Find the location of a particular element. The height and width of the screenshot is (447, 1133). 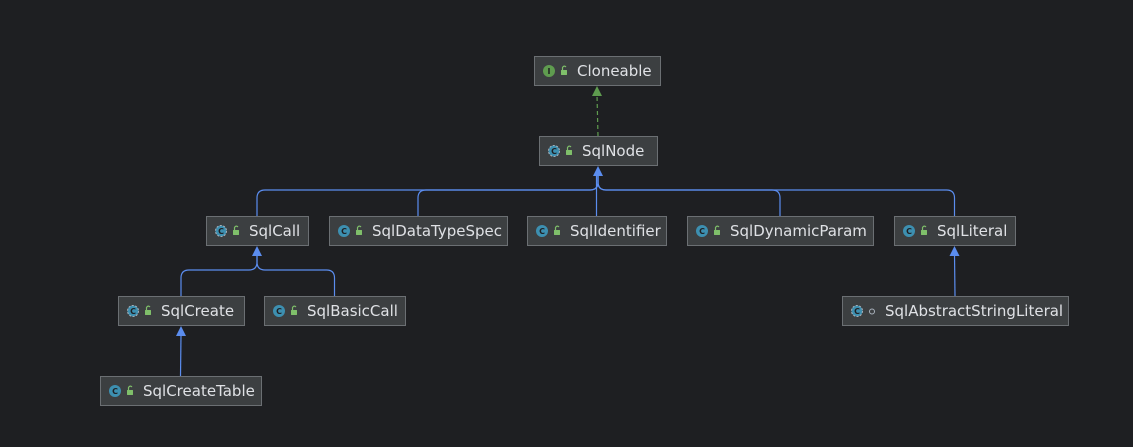

class-name-label: SqlCreateTable is located at coordinates (199, 391).